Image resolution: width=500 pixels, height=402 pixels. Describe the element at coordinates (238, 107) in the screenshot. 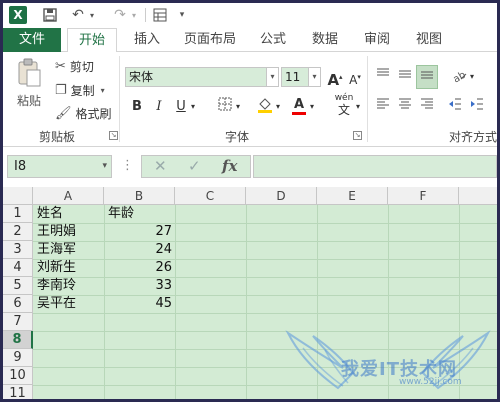

I see `borders-dropdown-icon: ▾` at that location.